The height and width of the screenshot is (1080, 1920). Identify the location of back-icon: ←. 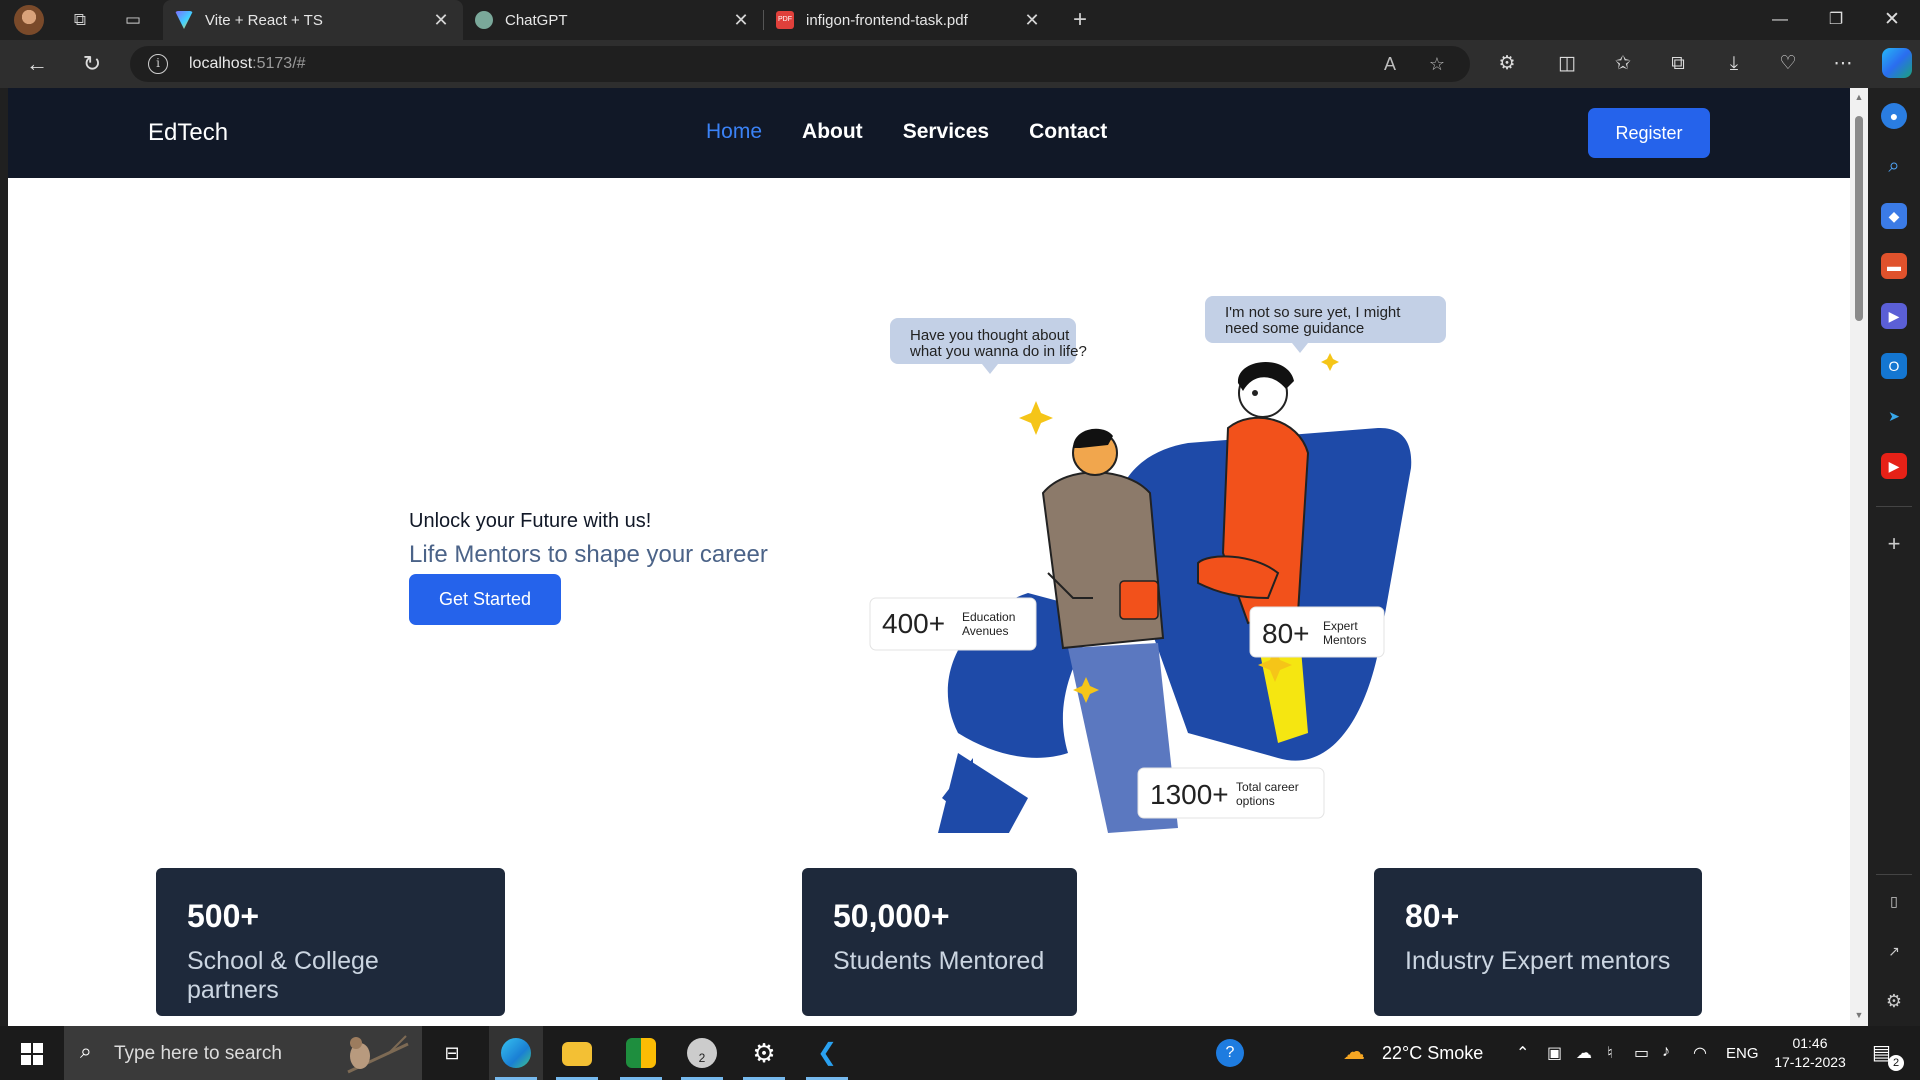
(37, 64).